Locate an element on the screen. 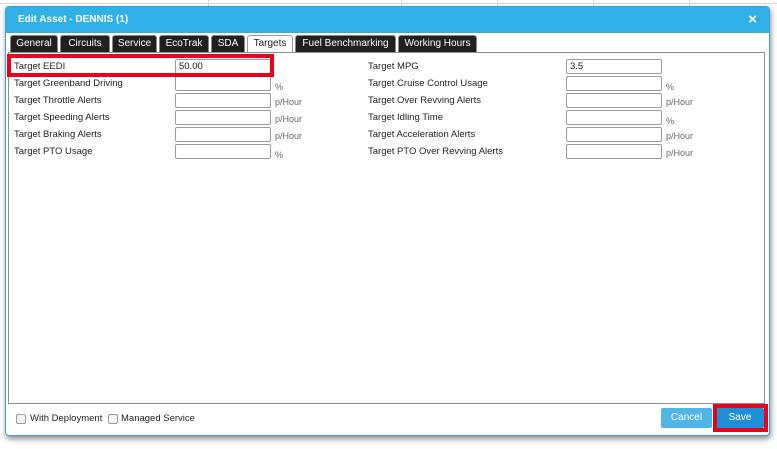  target-cruise-control-usage-label: Target Cruise Control Usage is located at coordinates (428, 83).